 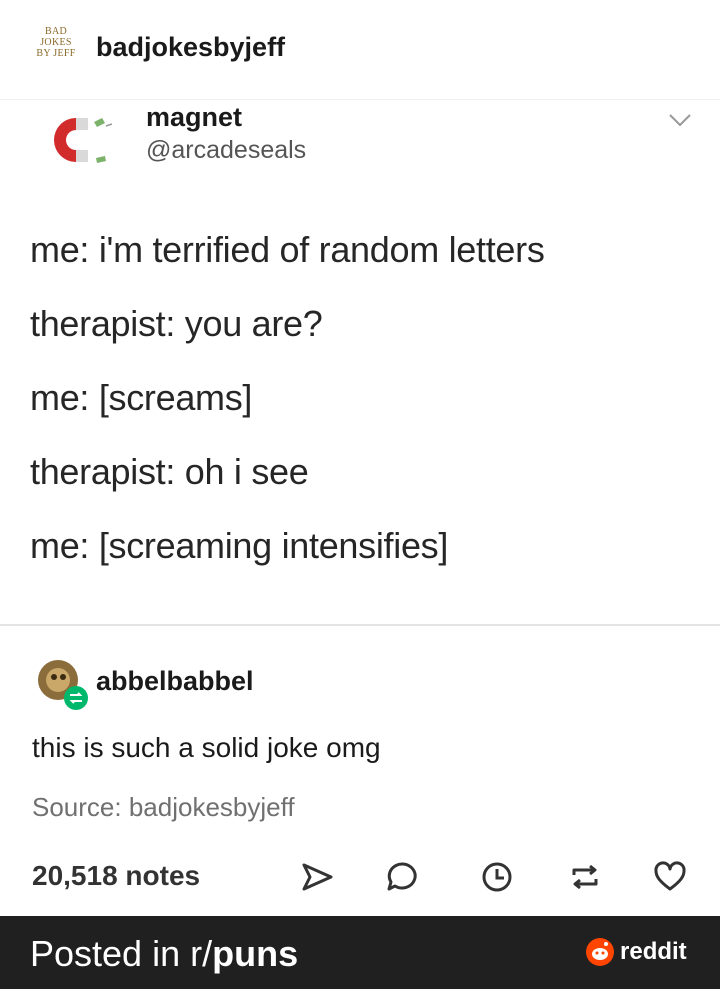 What do you see at coordinates (680, 120) in the screenshot?
I see `chevron-down-icon` at bounding box center [680, 120].